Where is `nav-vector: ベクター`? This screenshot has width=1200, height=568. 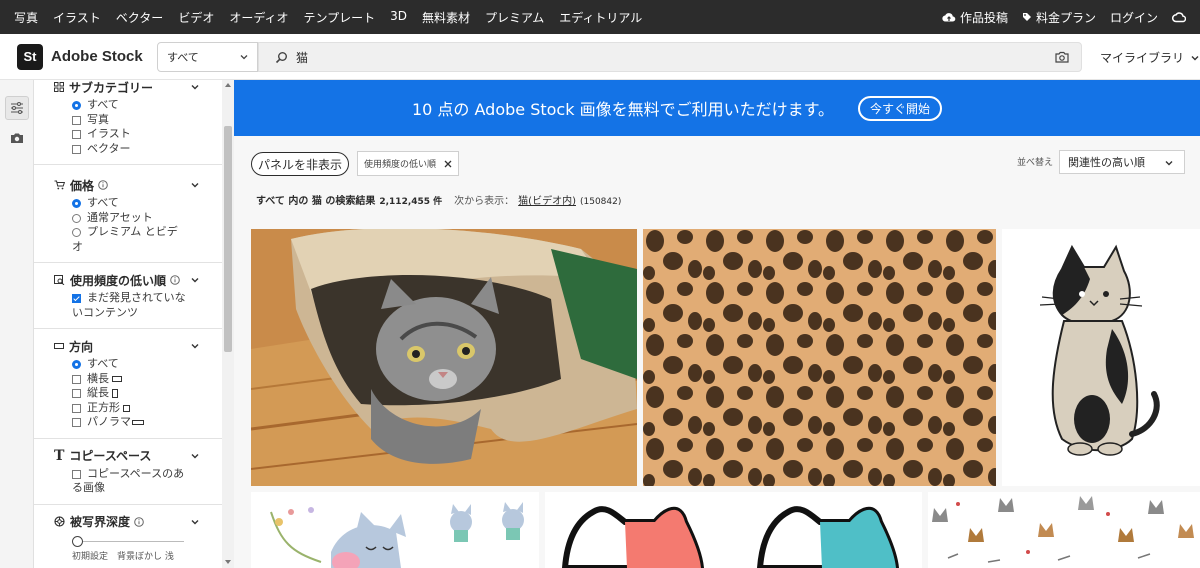 nav-vector: ベクター is located at coordinates (140, 17).